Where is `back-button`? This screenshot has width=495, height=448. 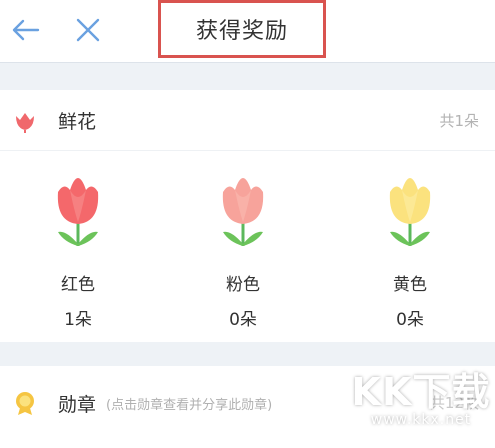 back-button is located at coordinates (26, 30).